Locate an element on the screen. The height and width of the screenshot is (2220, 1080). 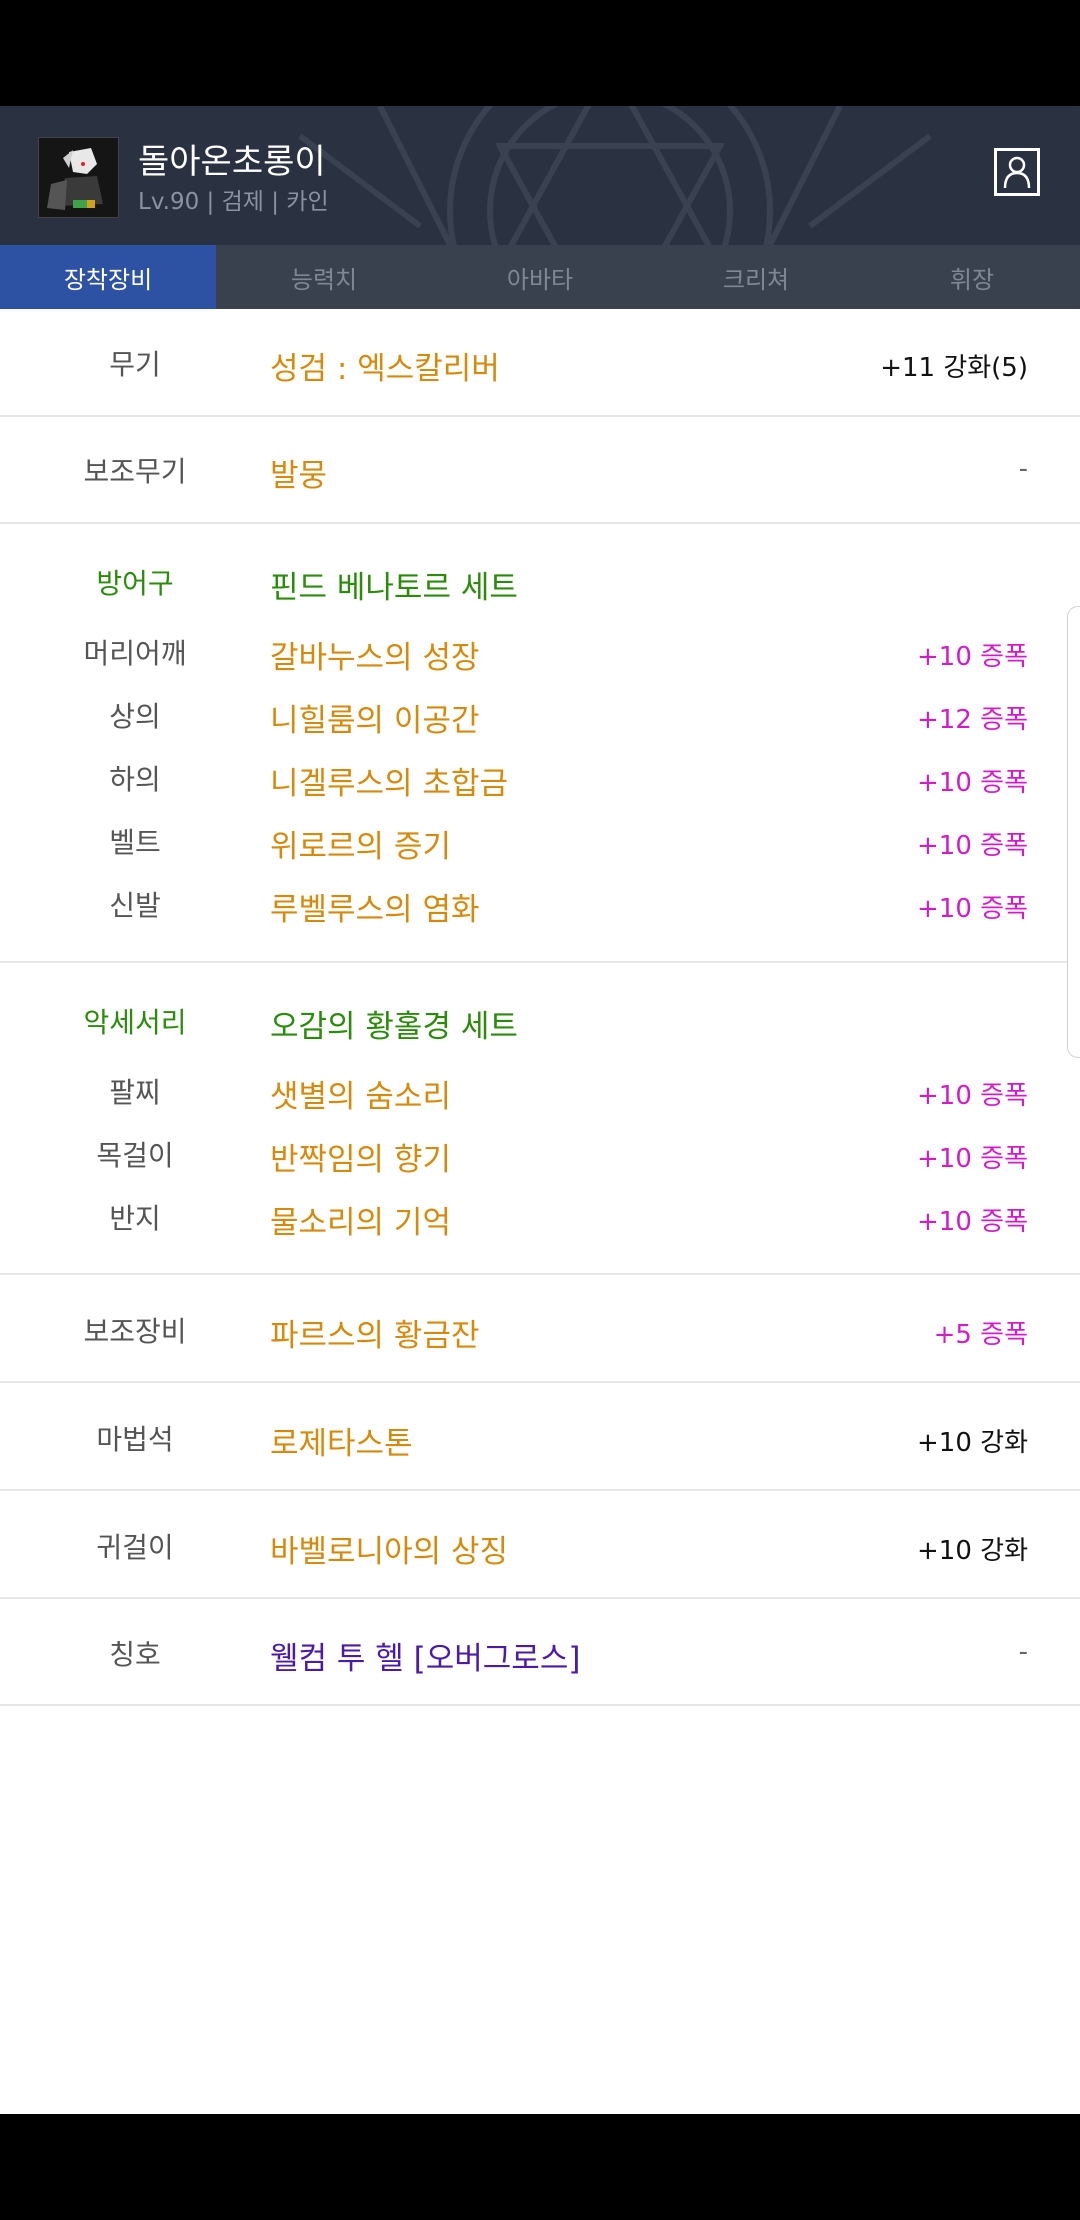
item-name: 니힐룸의 이공간 is located at coordinates (375, 721).